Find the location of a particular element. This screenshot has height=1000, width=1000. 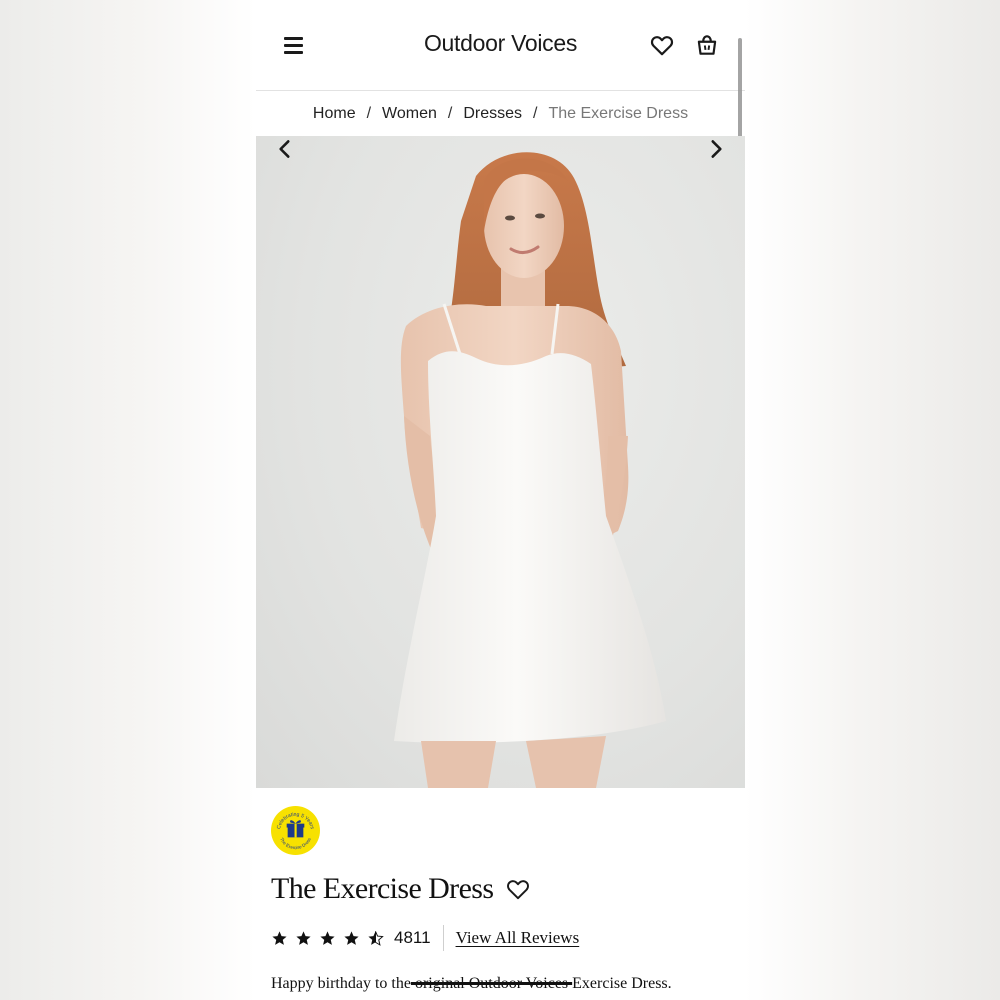

half-star-icon is located at coordinates (376, 938).